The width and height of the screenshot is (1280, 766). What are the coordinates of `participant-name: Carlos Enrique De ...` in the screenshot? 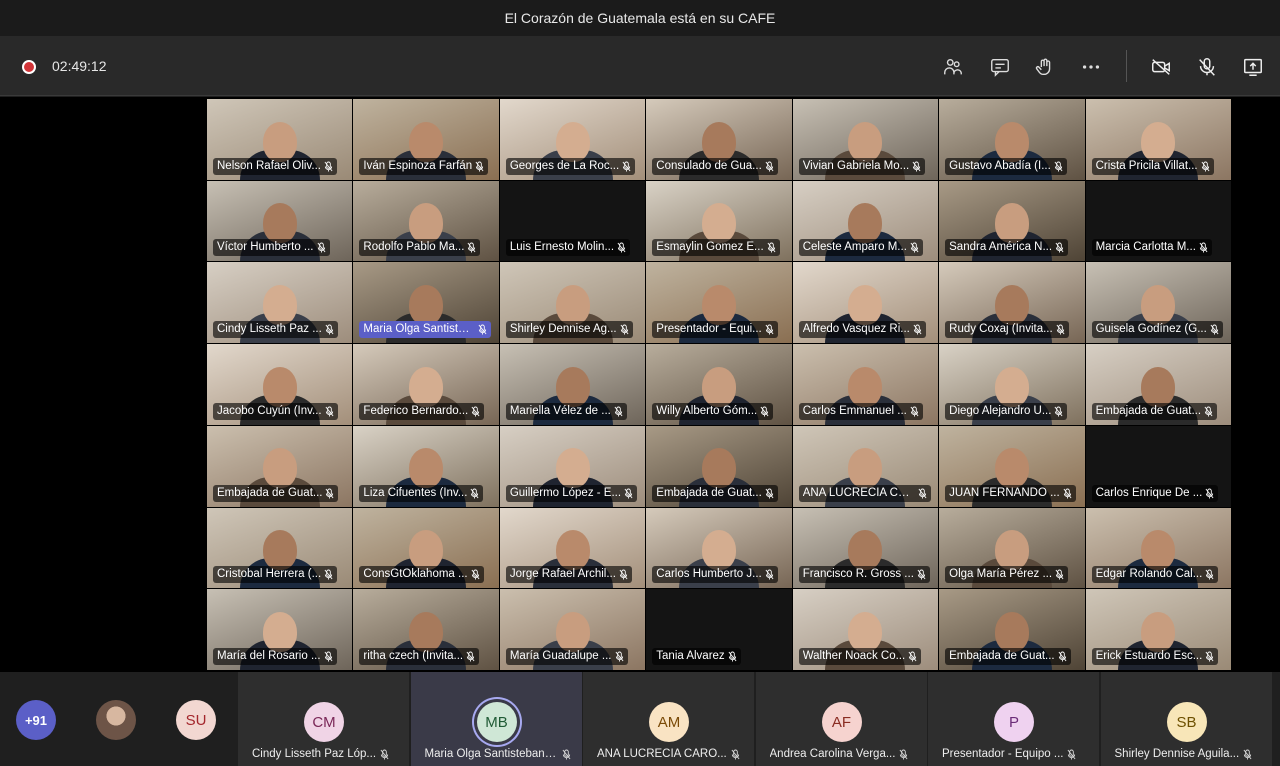 It's located at (1149, 492).